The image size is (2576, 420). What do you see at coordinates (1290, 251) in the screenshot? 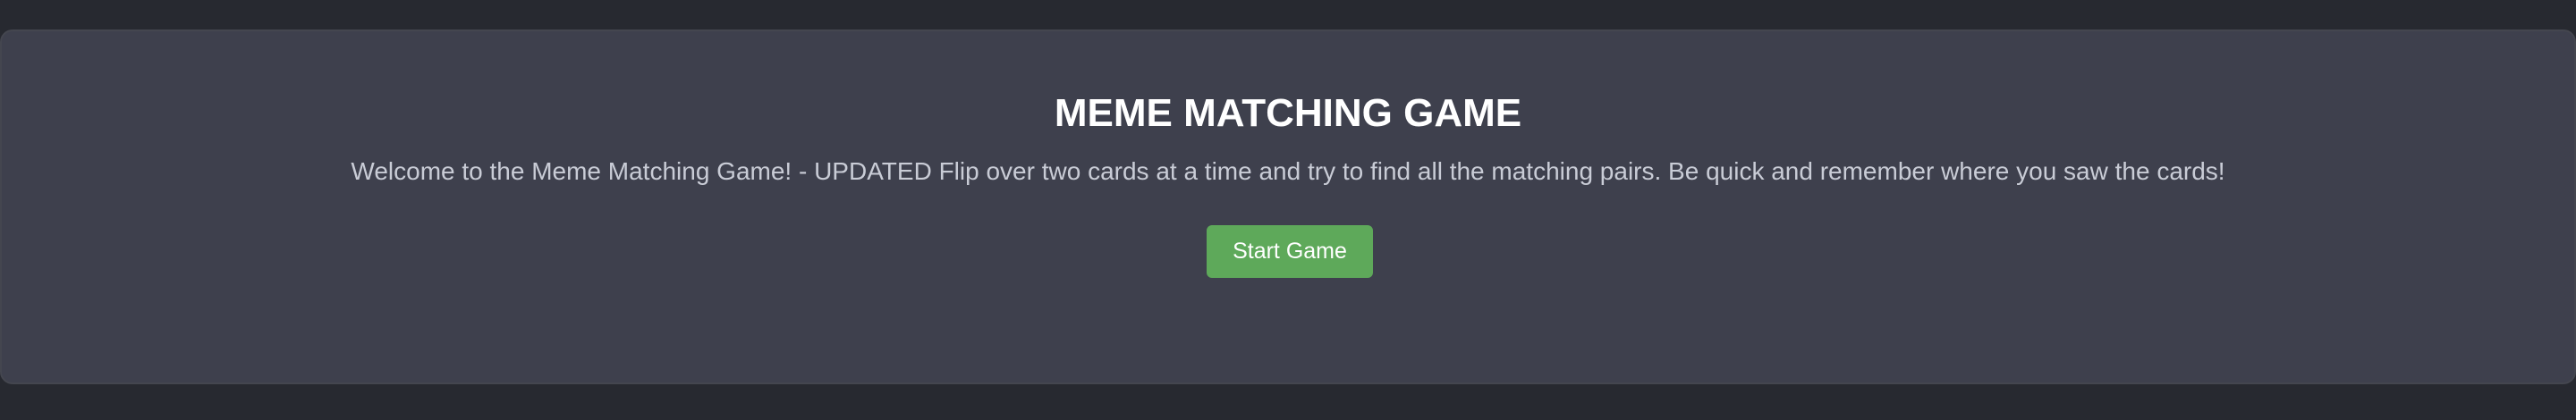
I see `start-game-button: Start Game` at bounding box center [1290, 251].